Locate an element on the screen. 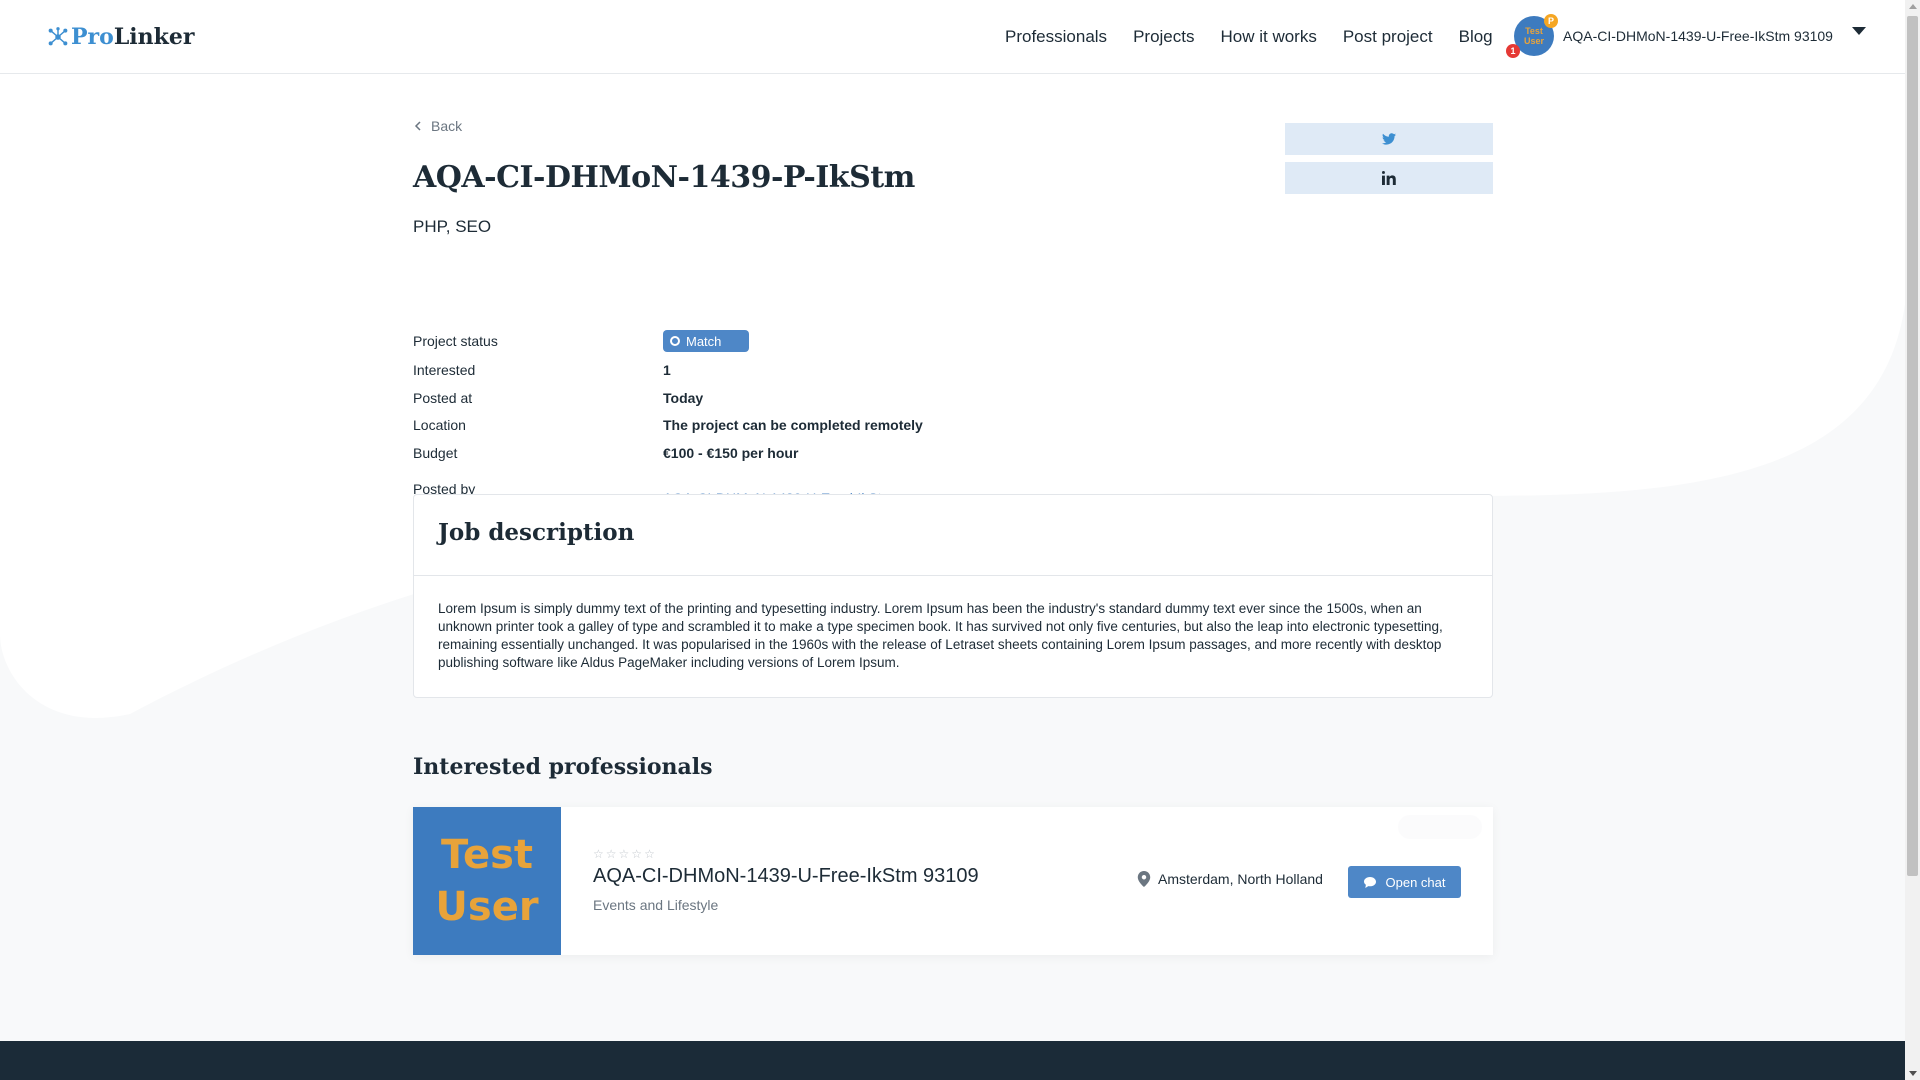 The width and height of the screenshot is (1920, 1080). user-avatar: Test User P 1 is located at coordinates (1532, 36).